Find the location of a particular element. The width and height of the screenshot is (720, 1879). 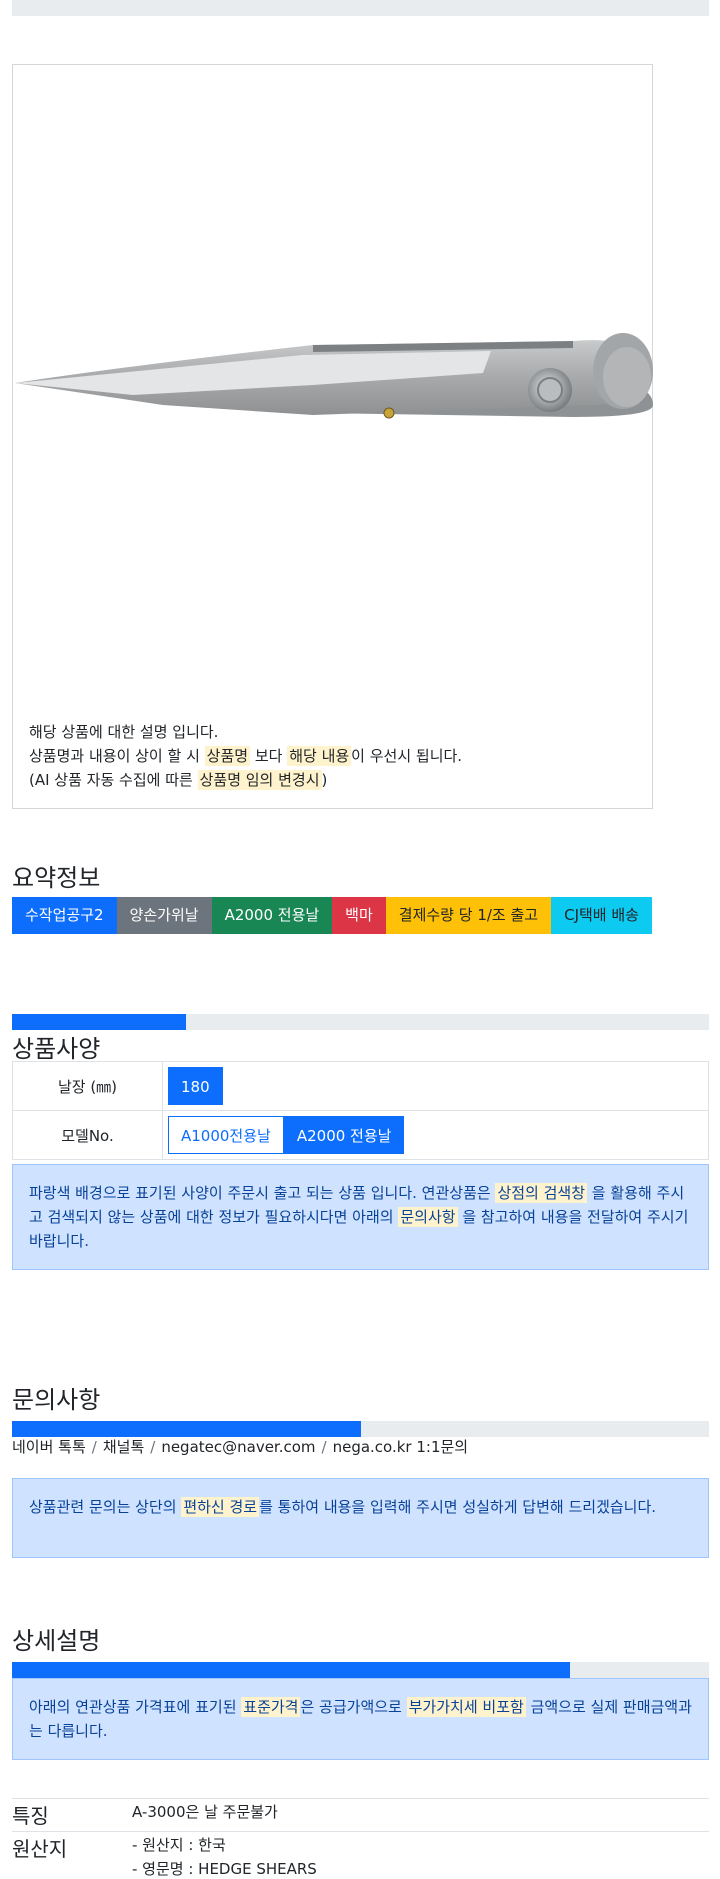

feature-line: A-3000은 날 주문불가 is located at coordinates (205, 1812).